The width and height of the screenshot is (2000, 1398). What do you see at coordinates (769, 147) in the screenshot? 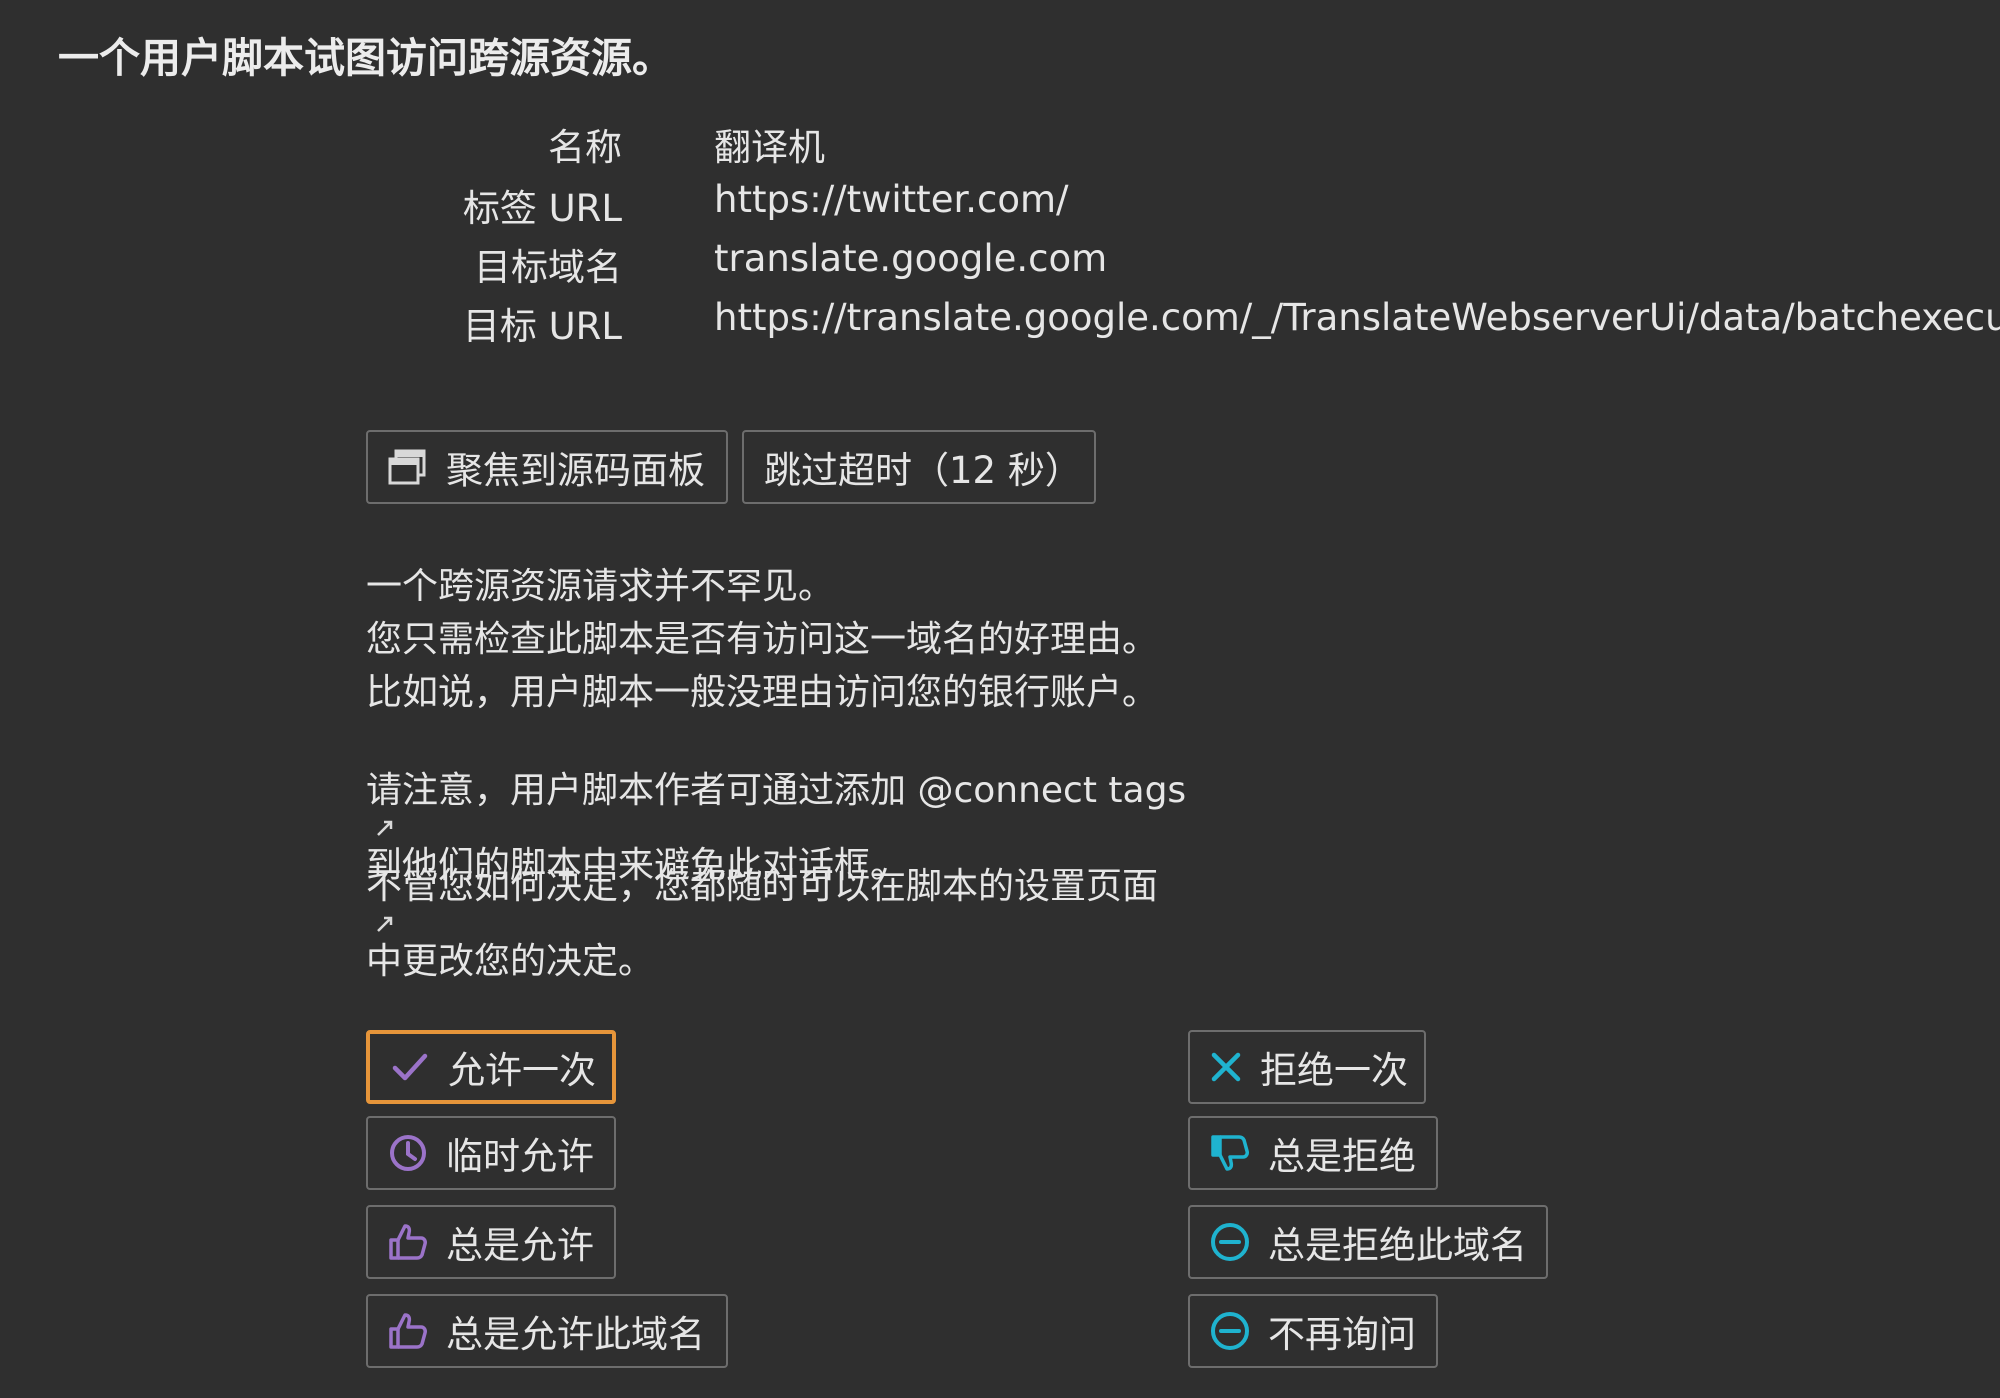
I see `name-value: 翻译机` at bounding box center [769, 147].